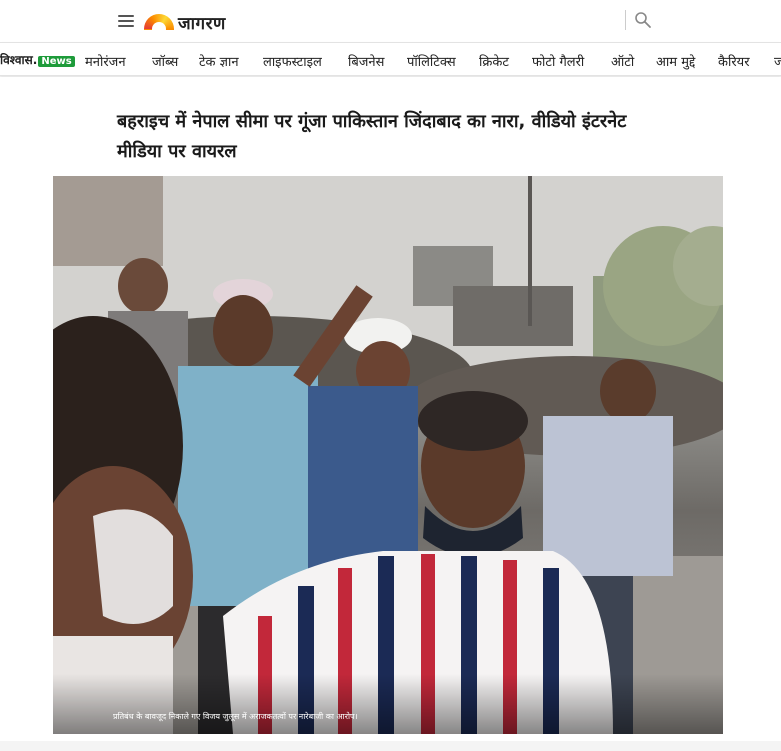 The width and height of the screenshot is (781, 751). What do you see at coordinates (675, 61) in the screenshot?
I see `nav-item-aam-mudde: आम मुद्दे` at bounding box center [675, 61].